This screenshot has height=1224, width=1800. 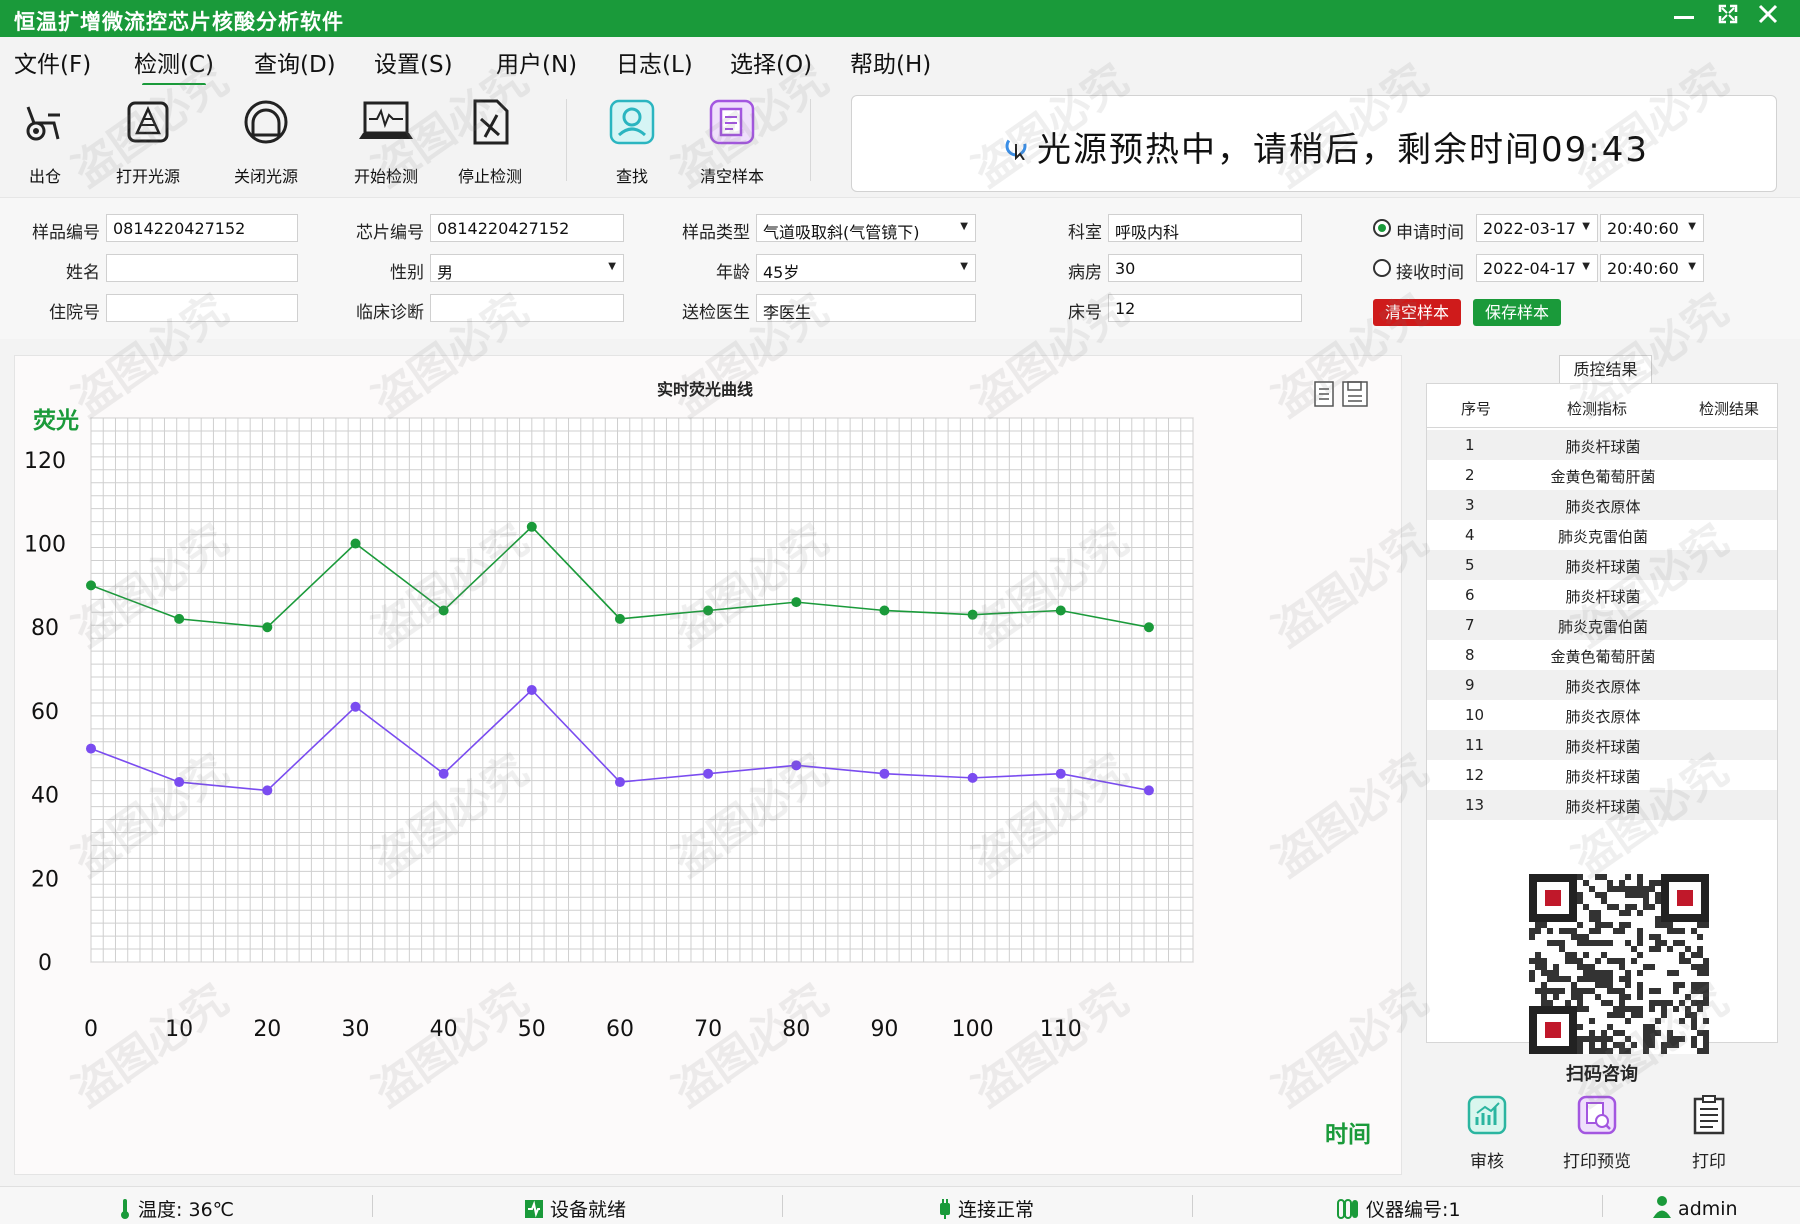 What do you see at coordinates (1602, 715) in the screenshot?
I see `table-row: 10 肺炎衣原体` at bounding box center [1602, 715].